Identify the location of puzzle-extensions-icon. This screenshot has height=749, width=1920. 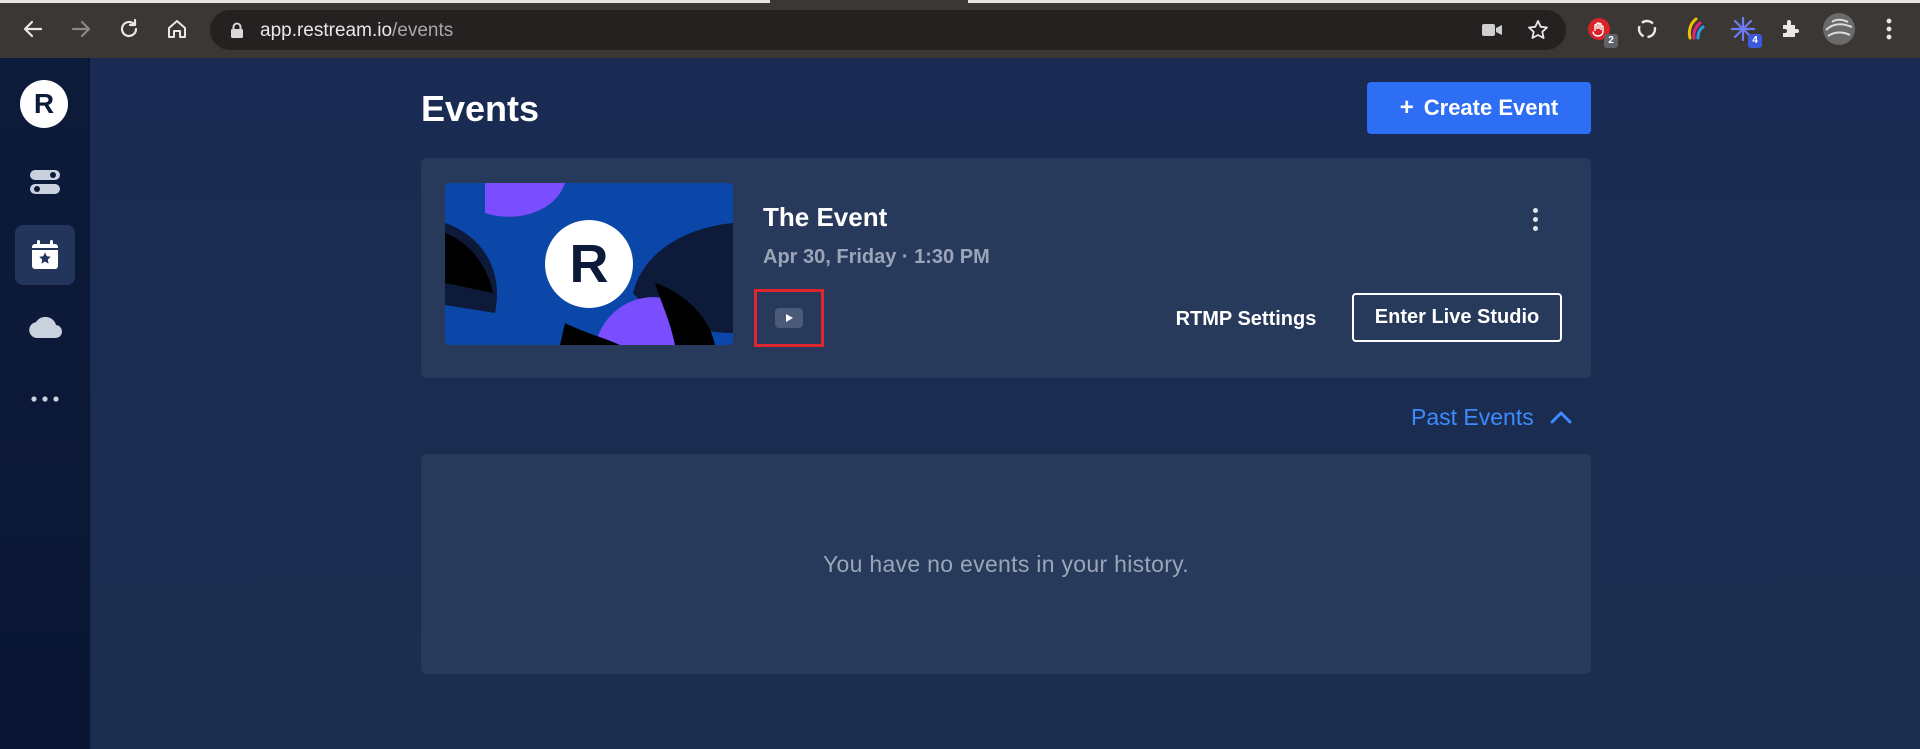
(1791, 29).